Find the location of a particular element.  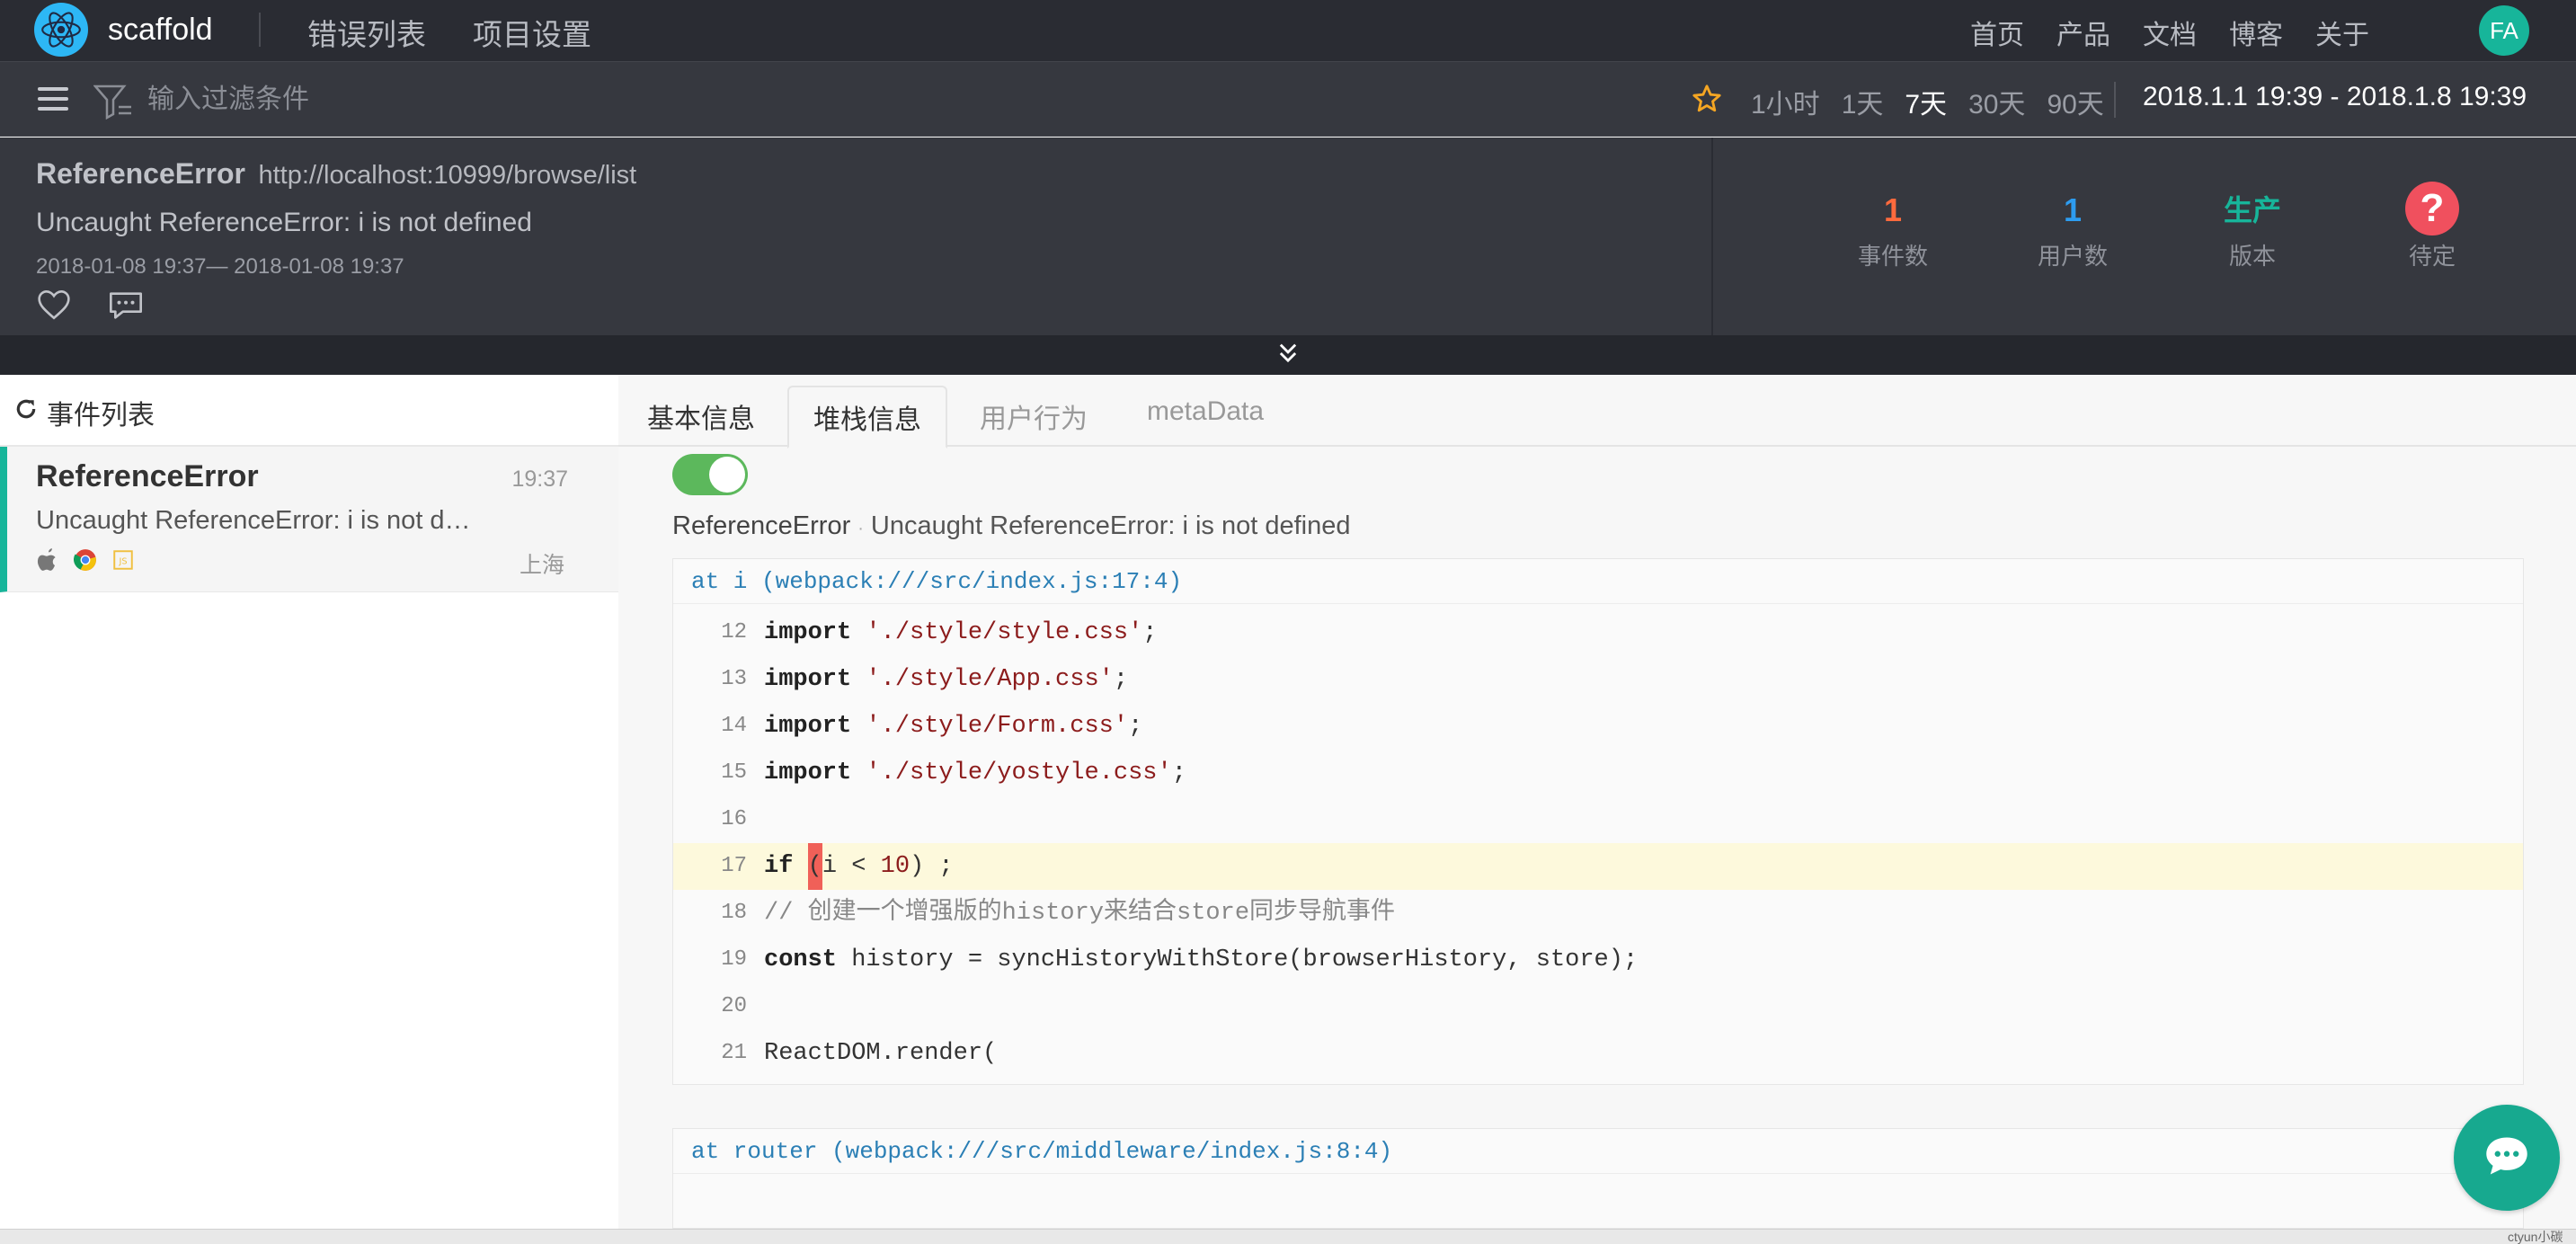

stat-status: ? 待定 is located at coordinates (2432, 226).